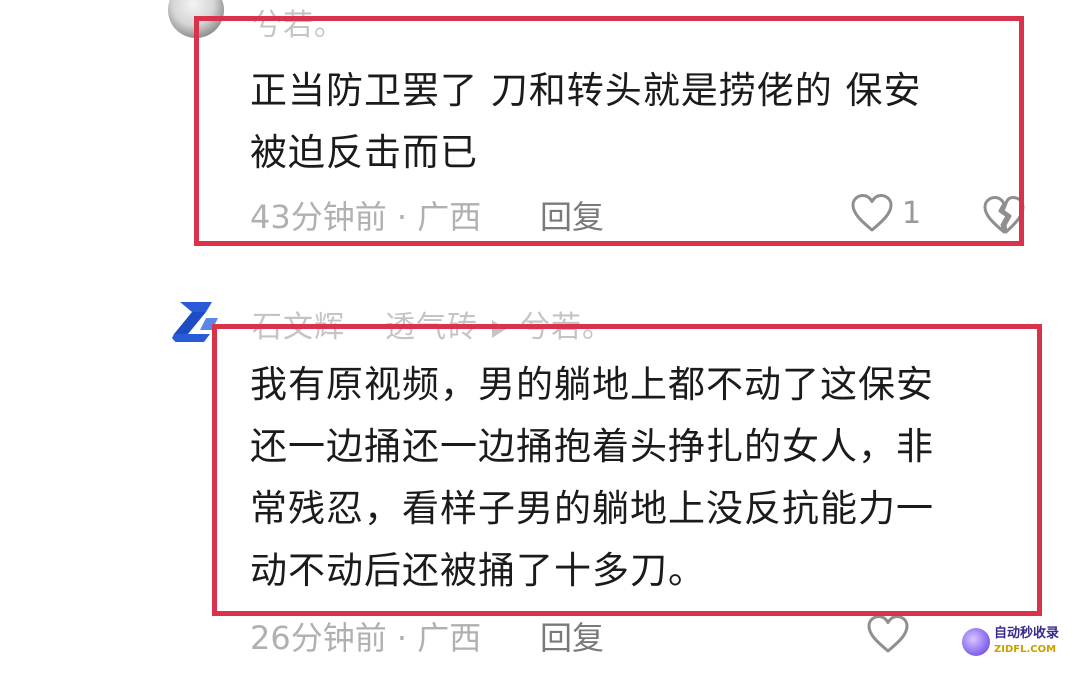 The width and height of the screenshot is (1080, 687). I want to click on watermark: 自动秒收录 ZIDFL.COM, so click(1010, 642).